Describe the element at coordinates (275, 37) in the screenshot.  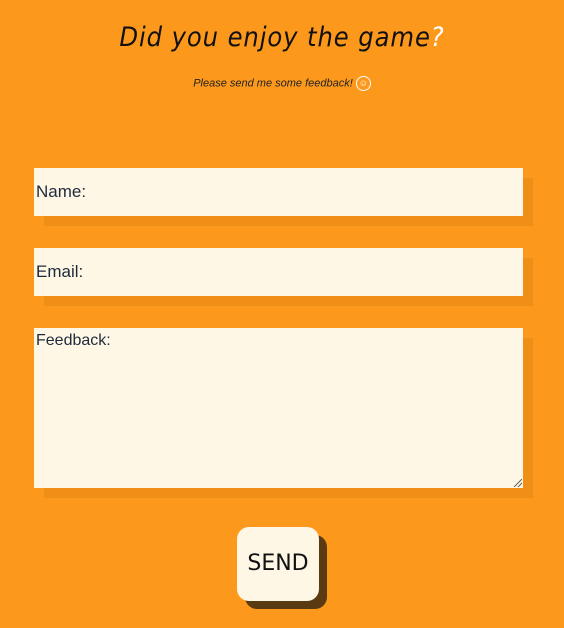
I see `title-text: Did you enjoy the game` at that location.